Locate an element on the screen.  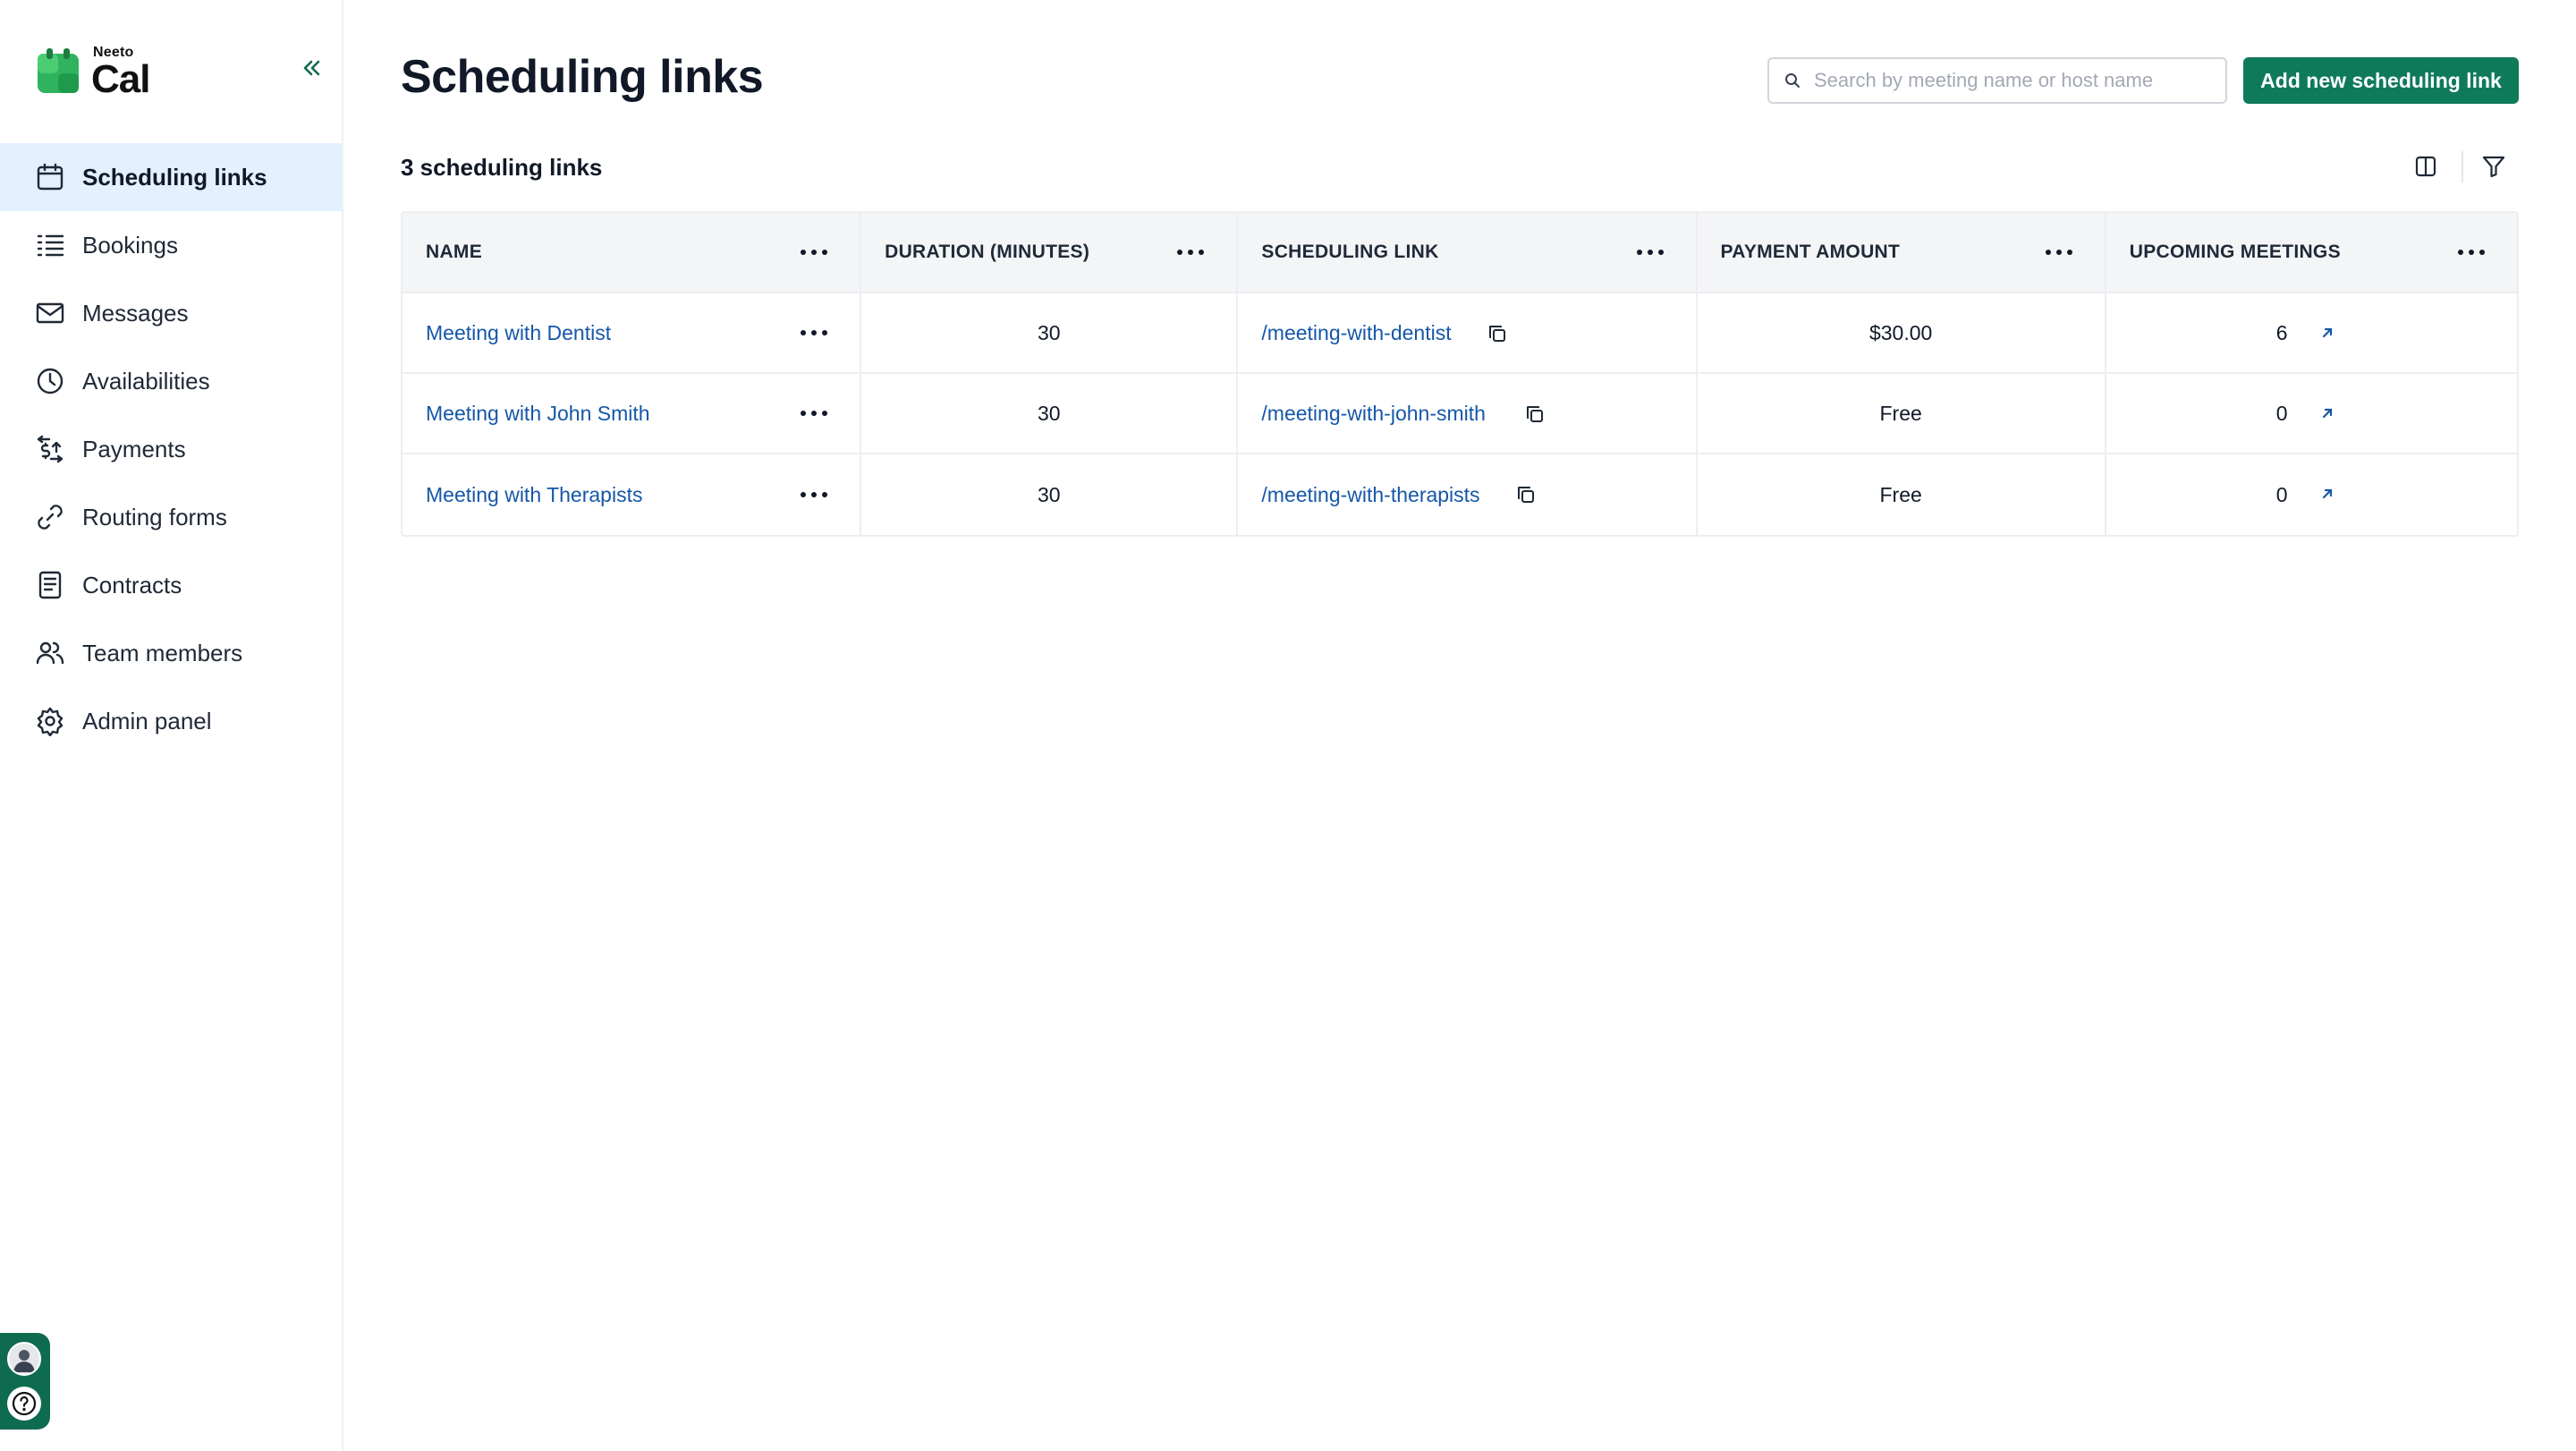
meeting-name-link: Meeting with Therapists is located at coordinates (534, 495).